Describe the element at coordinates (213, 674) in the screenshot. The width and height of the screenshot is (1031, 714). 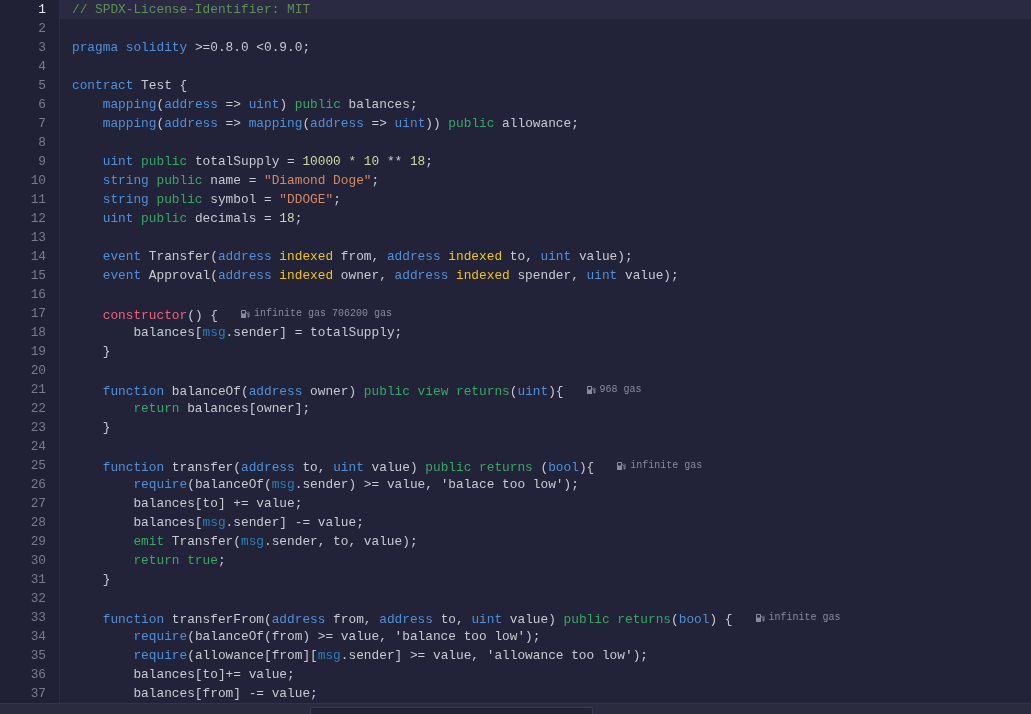
I see `code-line: balances[to]+= value;` at that location.